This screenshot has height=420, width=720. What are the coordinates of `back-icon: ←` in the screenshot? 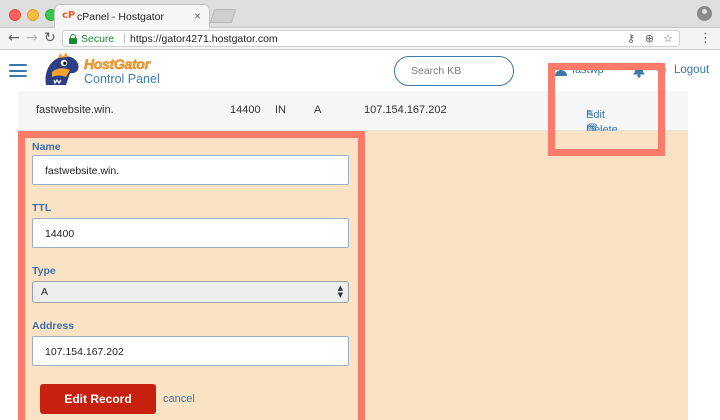 It's located at (14, 38).